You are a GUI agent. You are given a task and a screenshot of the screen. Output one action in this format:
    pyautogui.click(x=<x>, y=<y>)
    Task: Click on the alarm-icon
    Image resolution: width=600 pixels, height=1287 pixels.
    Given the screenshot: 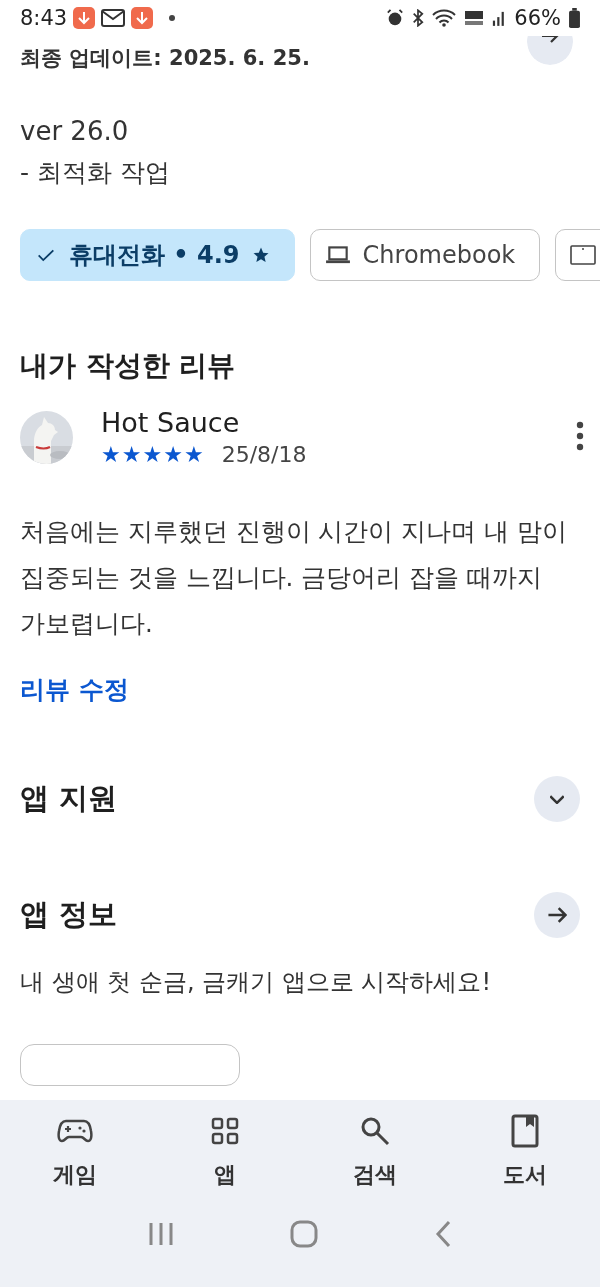 What is the action you would take?
    pyautogui.click(x=395, y=18)
    